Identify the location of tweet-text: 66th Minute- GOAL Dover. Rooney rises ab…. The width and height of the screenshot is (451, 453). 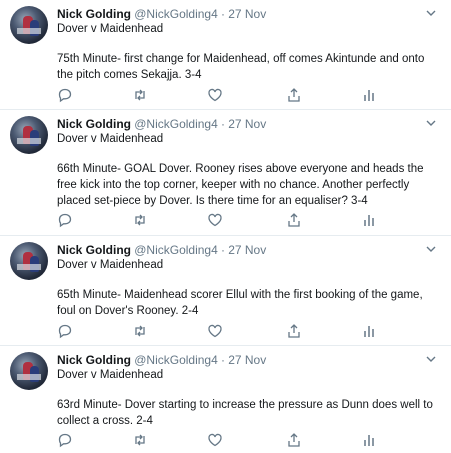
(240, 185).